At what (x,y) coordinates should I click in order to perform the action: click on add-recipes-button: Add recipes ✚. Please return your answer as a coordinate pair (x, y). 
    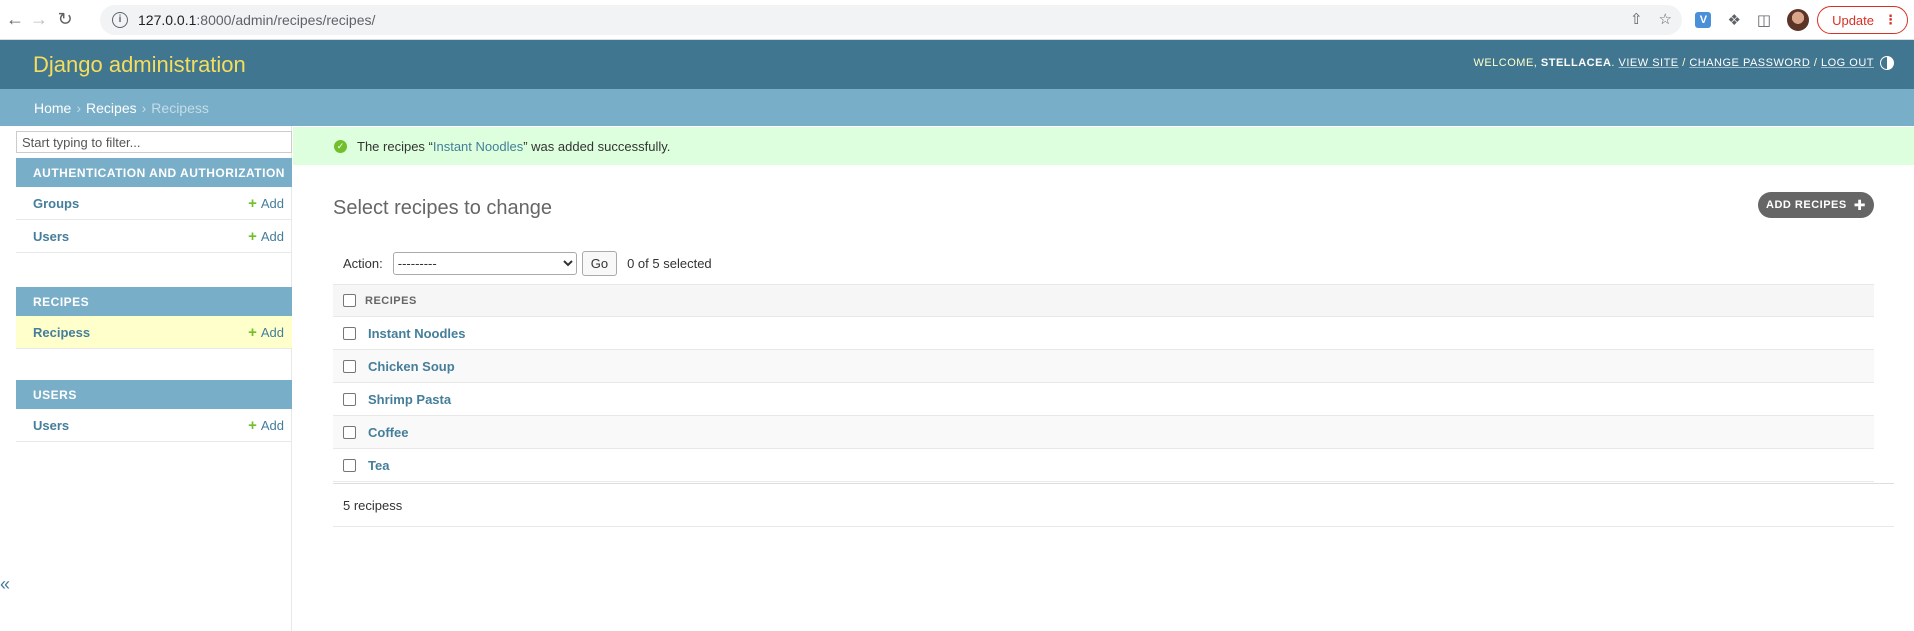
    Looking at the image, I should click on (1816, 205).